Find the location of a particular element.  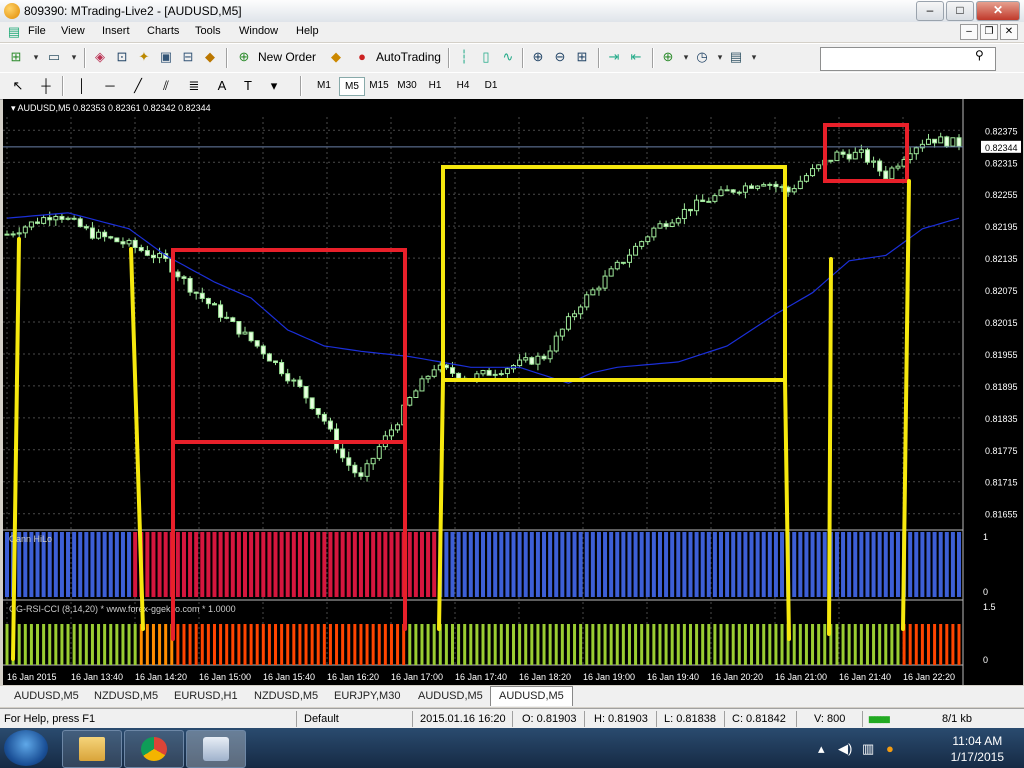

tab-audusd-m5-active: AUDUSD,M5 is located at coordinates (531, 696).